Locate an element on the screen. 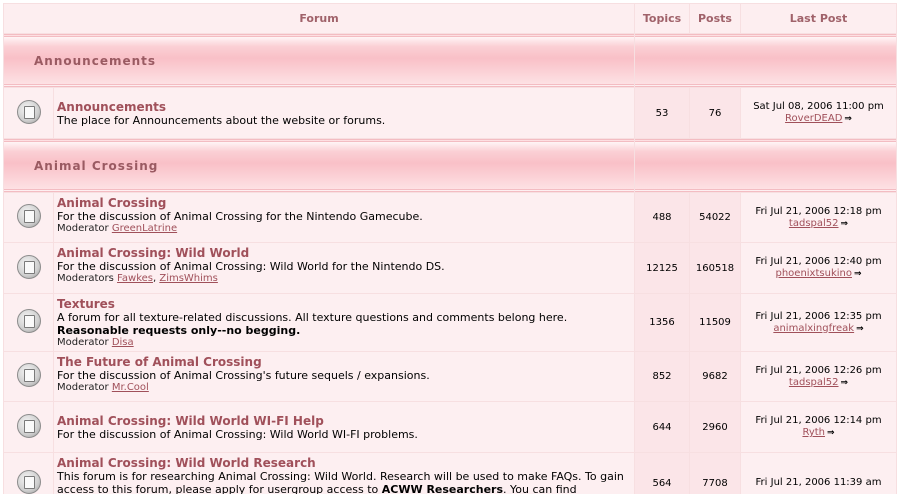 Image resolution: width=910 pixels, height=494 pixels. moderator-line: Moderator Mr.Cool is located at coordinates (344, 387).